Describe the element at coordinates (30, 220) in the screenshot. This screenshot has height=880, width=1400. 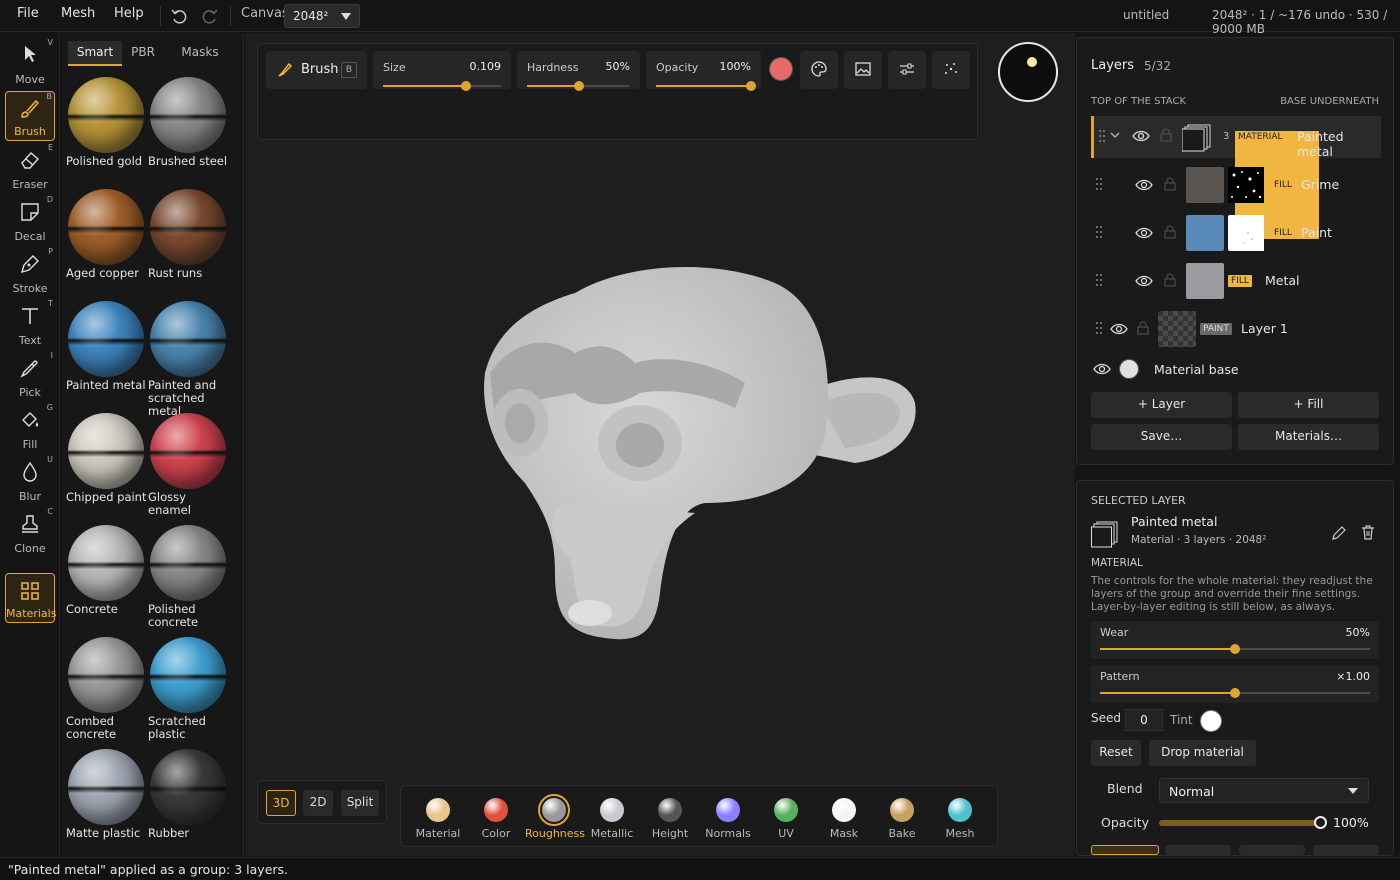
I see `tool-decal: Decal D` at that location.